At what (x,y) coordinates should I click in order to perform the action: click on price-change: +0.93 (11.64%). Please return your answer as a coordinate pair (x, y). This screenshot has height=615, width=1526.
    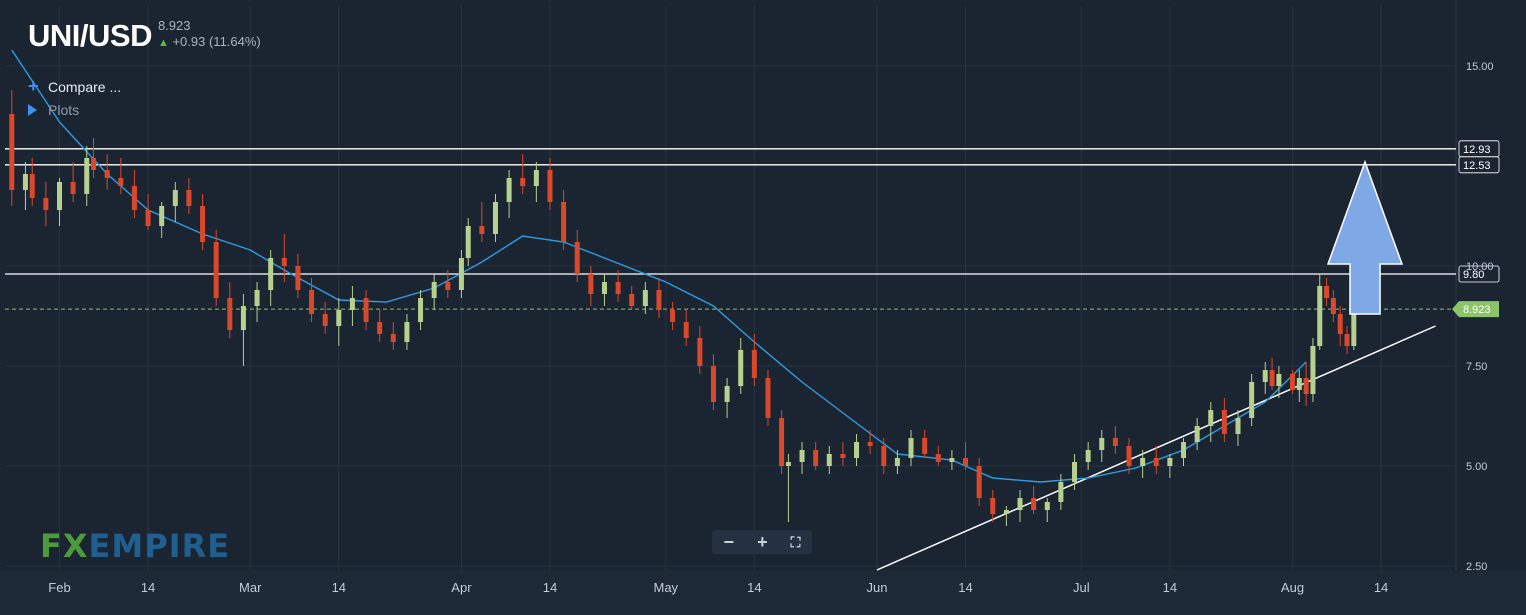
    Looking at the image, I should click on (216, 41).